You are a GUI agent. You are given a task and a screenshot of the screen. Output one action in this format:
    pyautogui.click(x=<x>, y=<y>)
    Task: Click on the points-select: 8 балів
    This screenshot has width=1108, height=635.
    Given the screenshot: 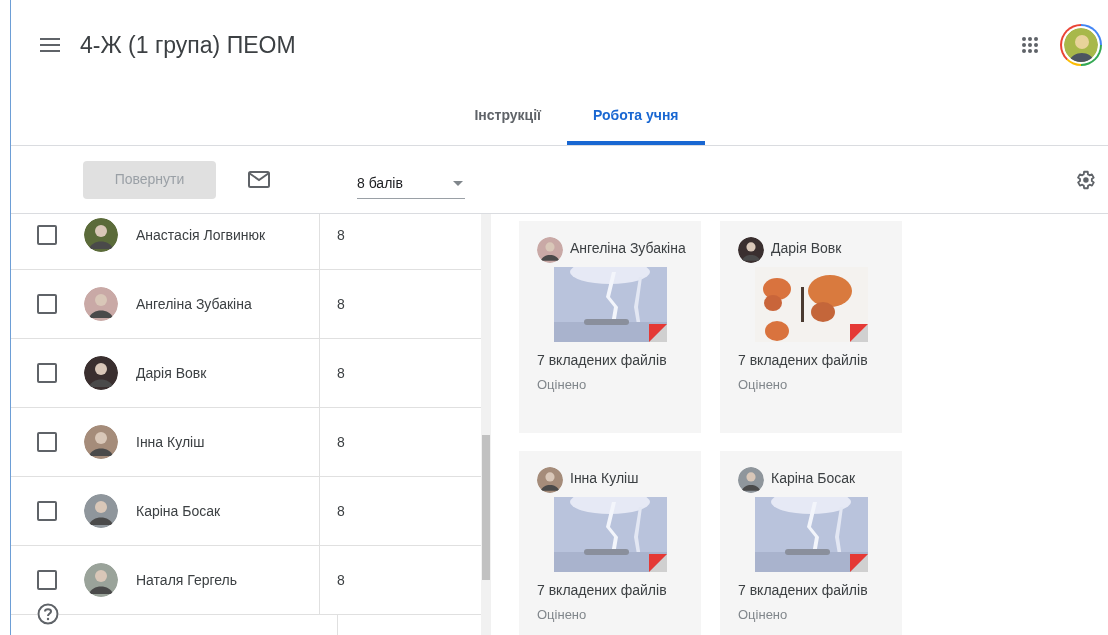 What is the action you would take?
    pyautogui.click(x=411, y=183)
    